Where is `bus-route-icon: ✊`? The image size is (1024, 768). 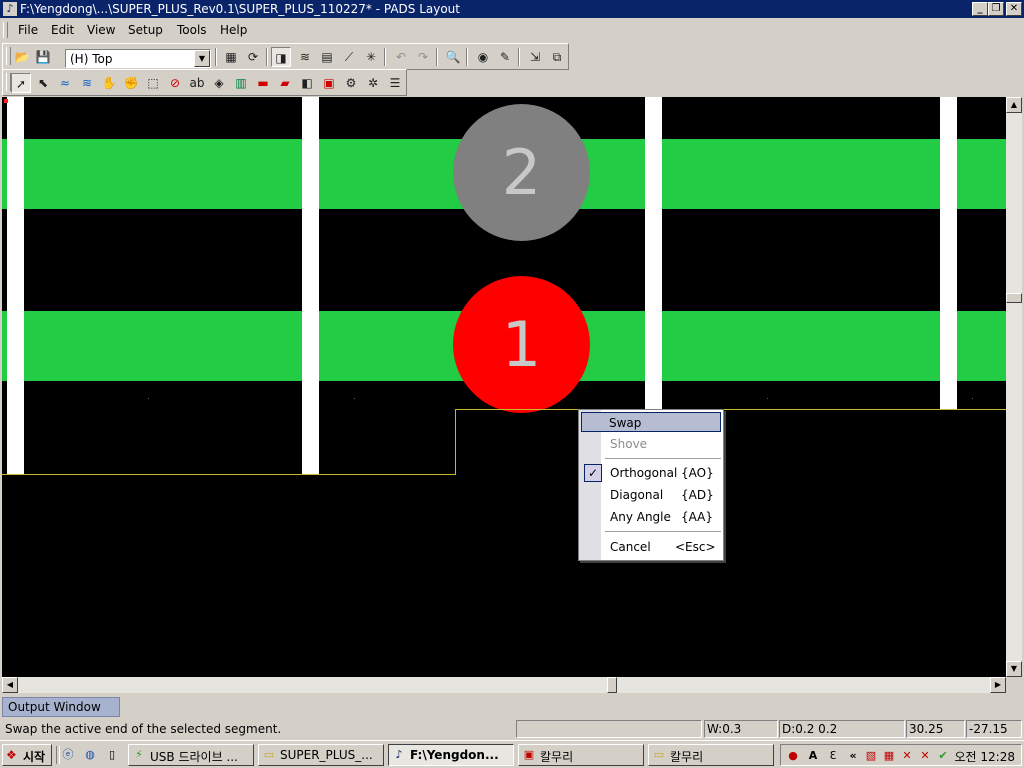 bus-route-icon: ✊ is located at coordinates (131, 83).